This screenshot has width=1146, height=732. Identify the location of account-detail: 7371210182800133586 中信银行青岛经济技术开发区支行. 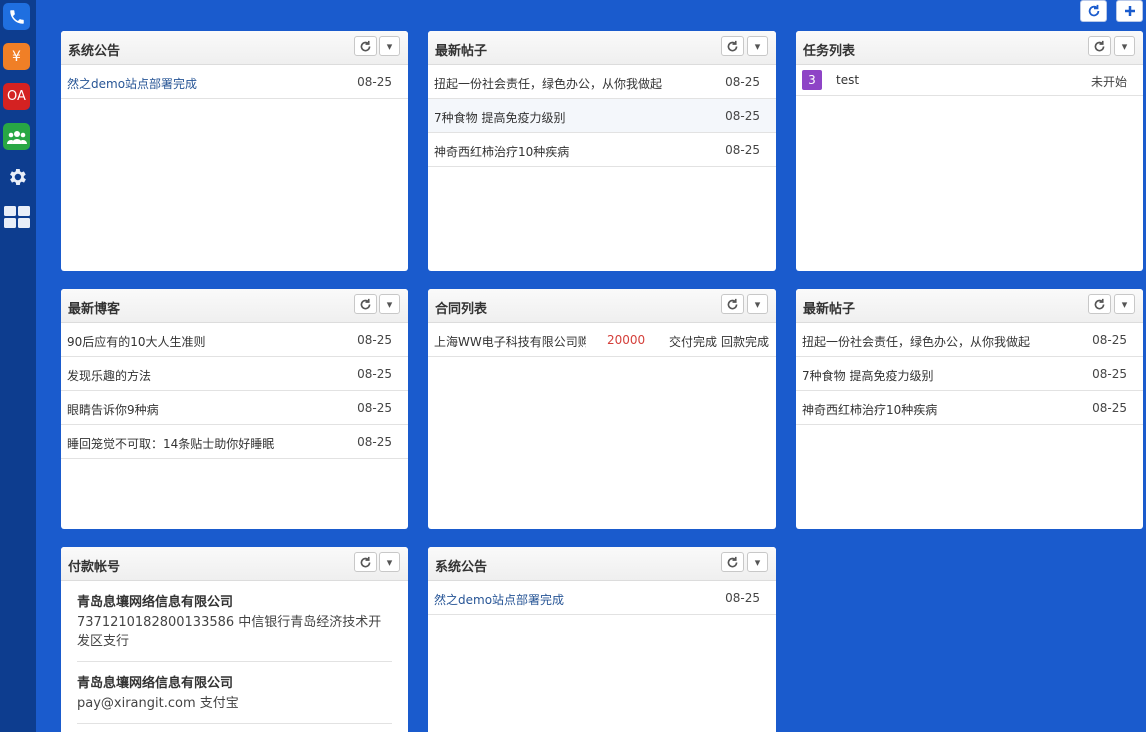
(229, 632).